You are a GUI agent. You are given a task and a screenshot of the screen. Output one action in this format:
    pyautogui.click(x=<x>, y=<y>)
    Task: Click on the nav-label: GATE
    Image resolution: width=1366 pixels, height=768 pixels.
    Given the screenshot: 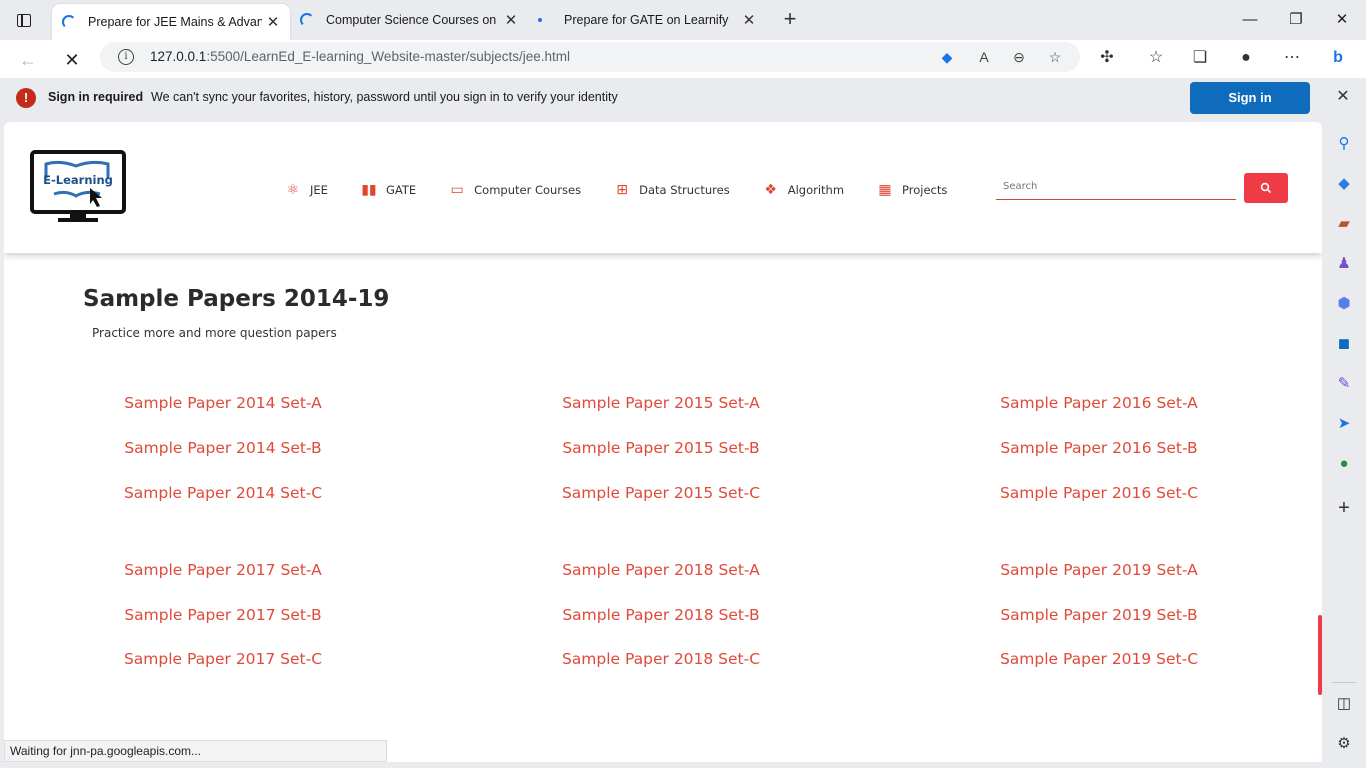 What is the action you would take?
    pyautogui.click(x=401, y=190)
    